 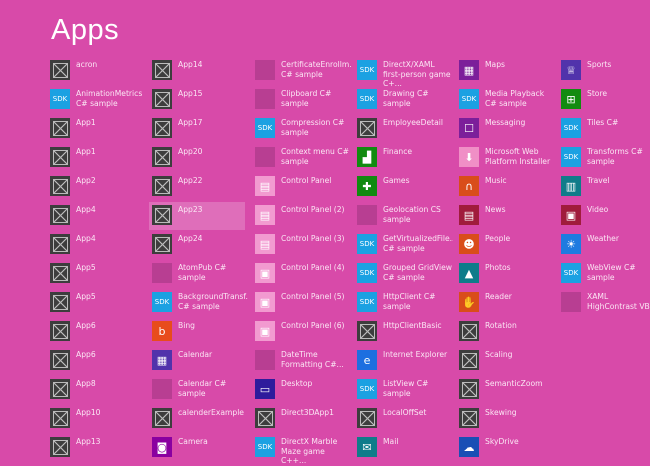 What do you see at coordinates (507, 392) in the screenshot?
I see `app-tile: SemanticZoom` at bounding box center [507, 392].